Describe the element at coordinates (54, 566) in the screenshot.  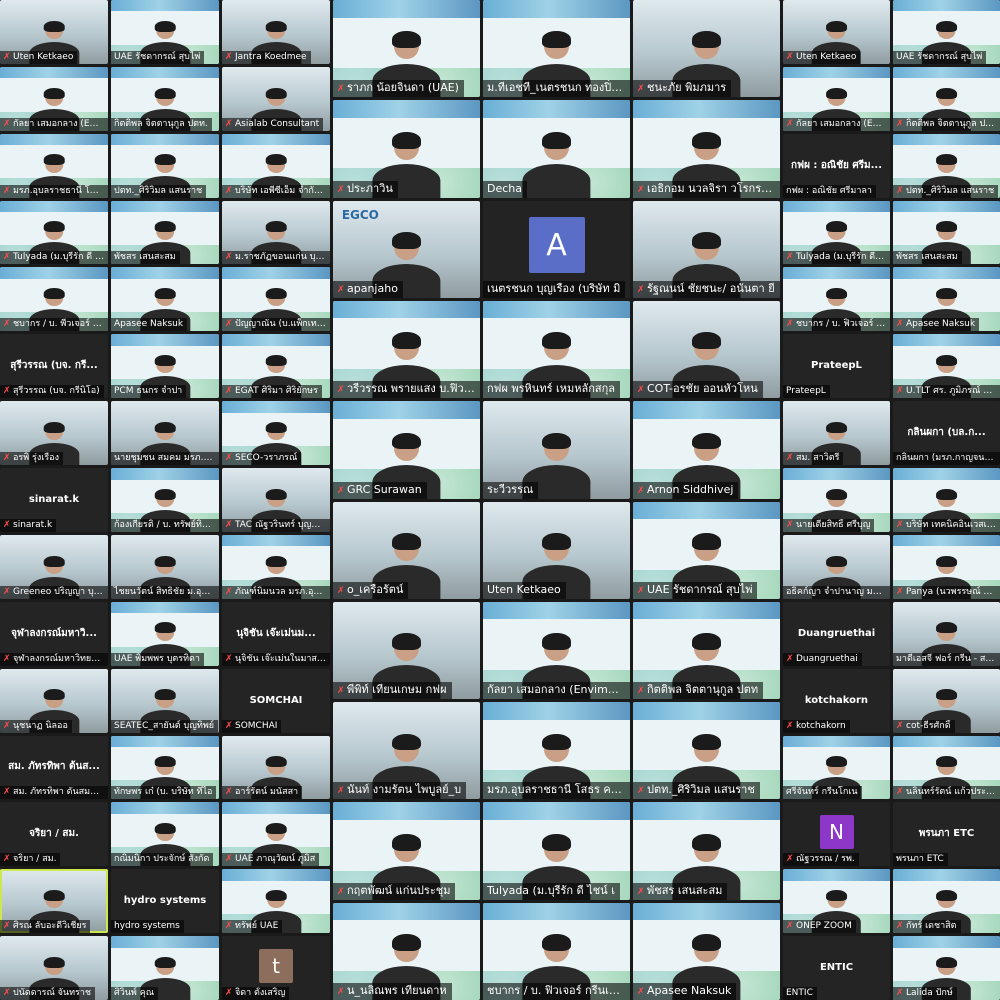
I see `participant-tile: ✗Greeneo ปริญญา บุญเกษม` at that location.